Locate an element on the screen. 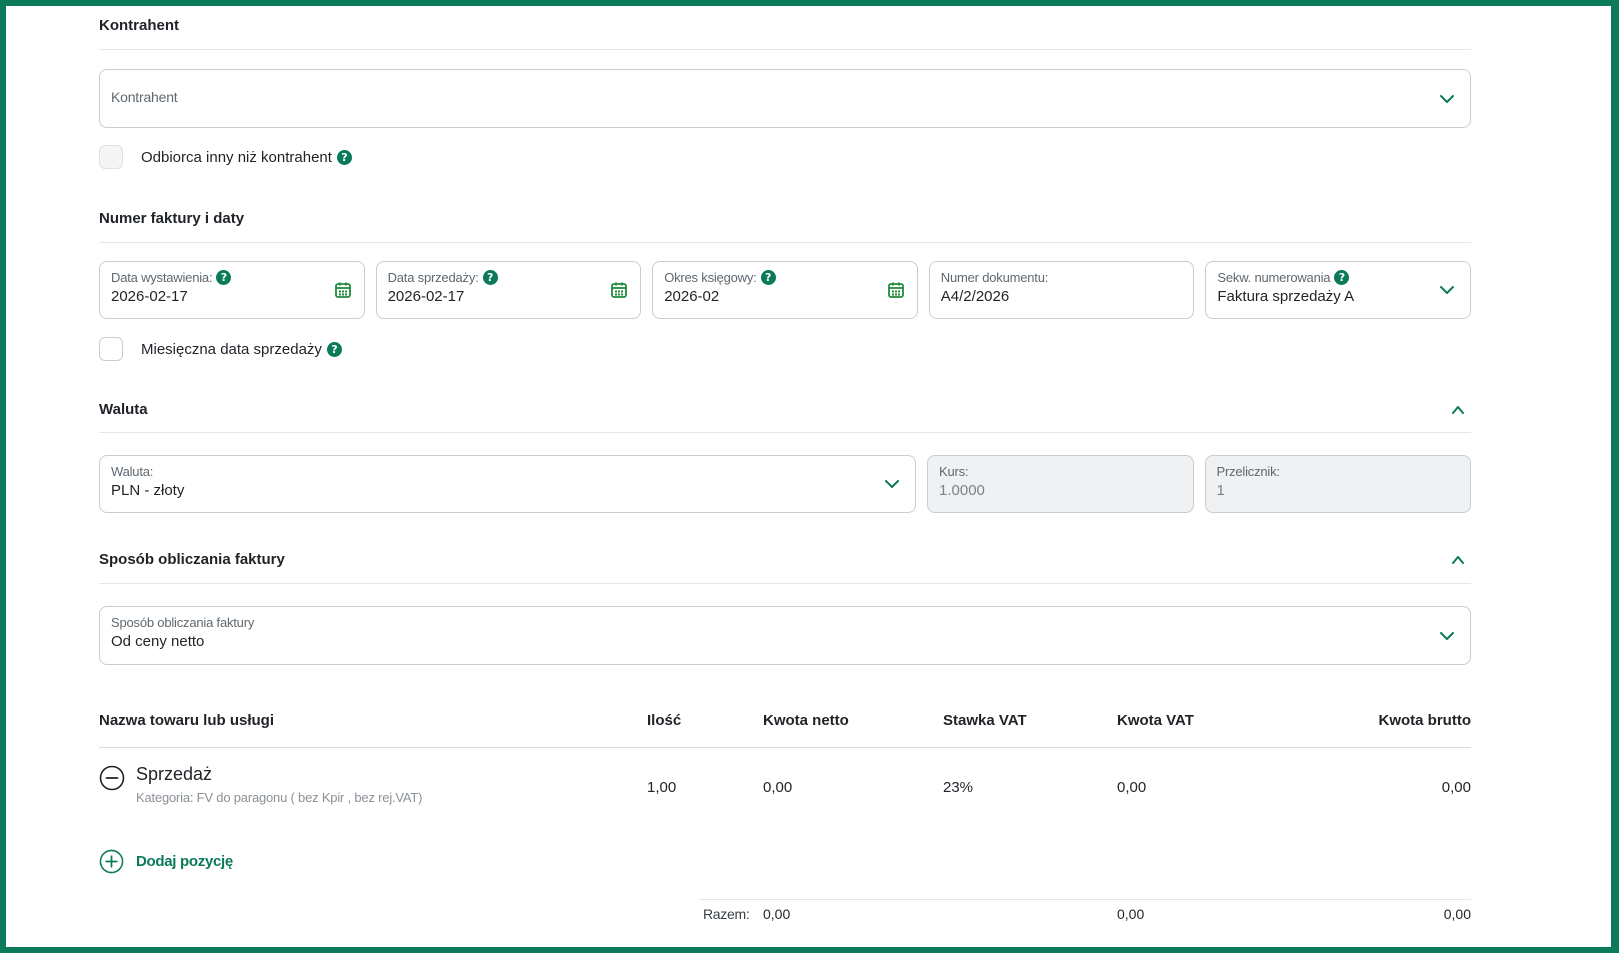  sale-date-field: Data sprzedaży:? 2026-02-17 is located at coordinates (508, 290).